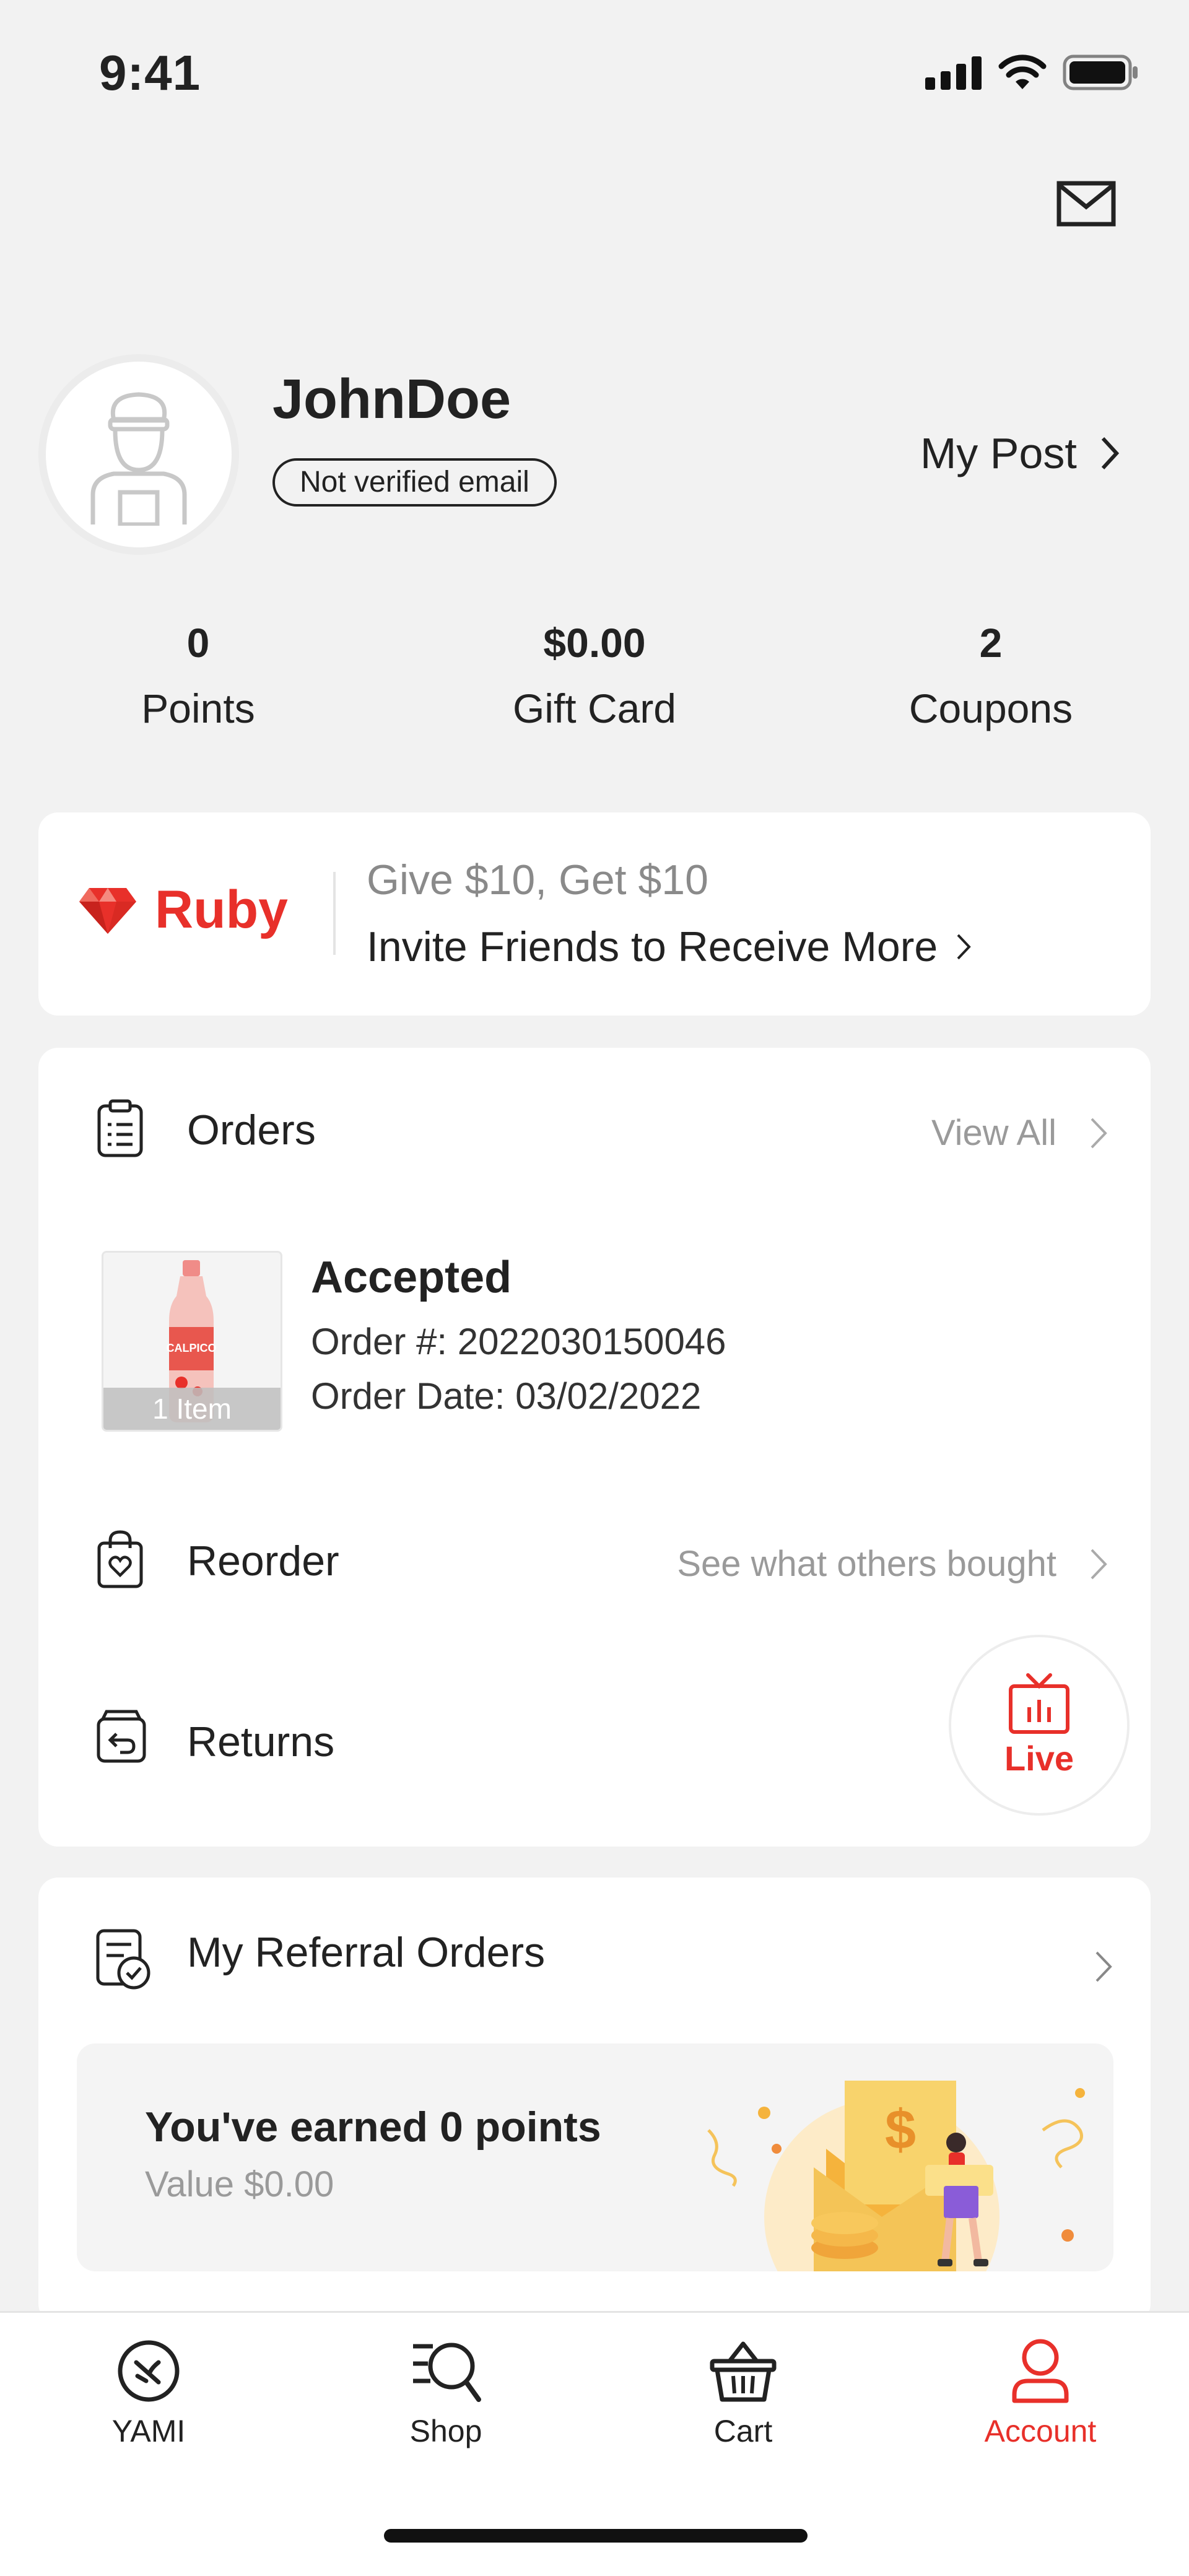 The height and width of the screenshot is (2576, 1189). Describe the element at coordinates (392, 399) in the screenshot. I see `username: JohnDoe` at that location.